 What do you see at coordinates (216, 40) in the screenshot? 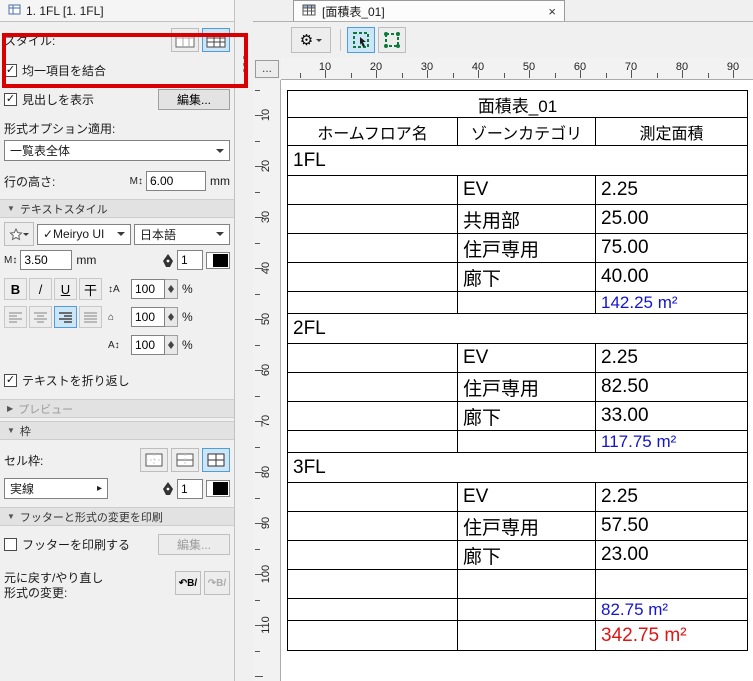
I see `table-style-2-button` at bounding box center [216, 40].